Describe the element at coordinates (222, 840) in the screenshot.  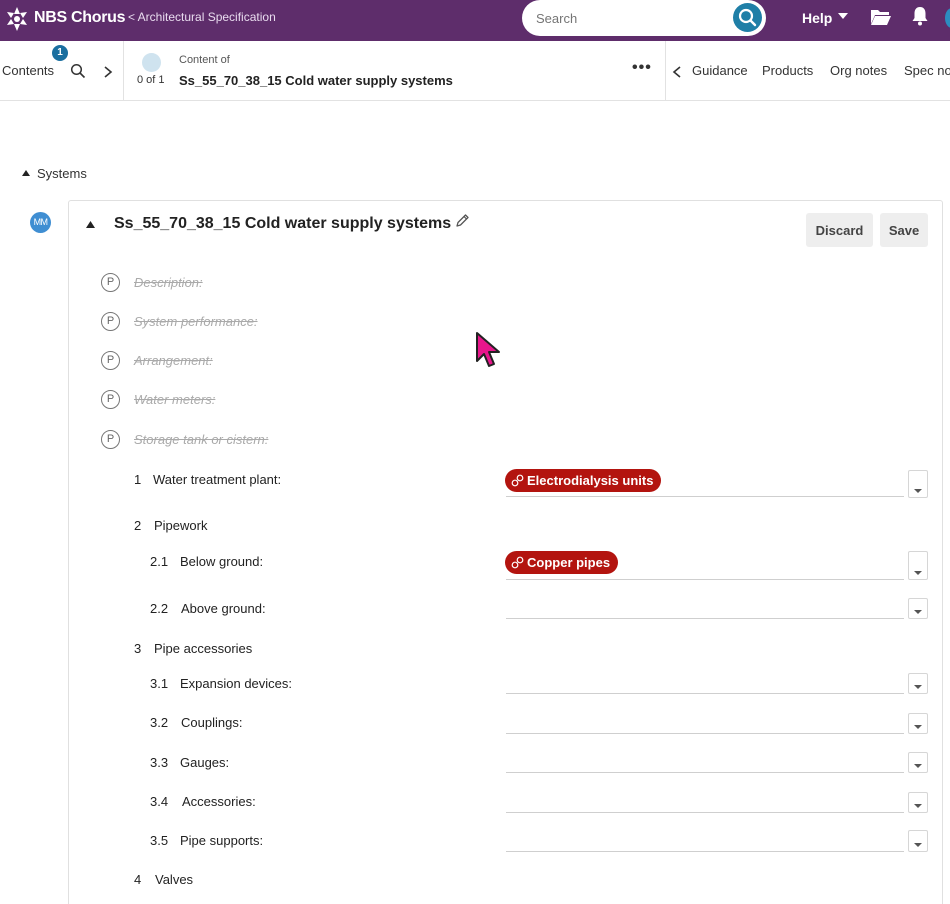
I see `item-label: Pipe supports:` at that location.